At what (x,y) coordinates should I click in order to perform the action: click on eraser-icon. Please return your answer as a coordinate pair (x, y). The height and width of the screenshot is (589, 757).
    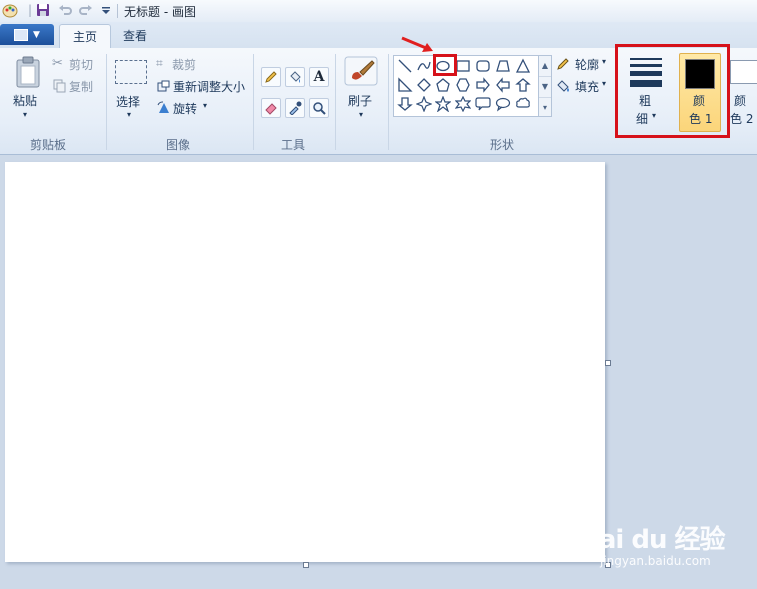
    Looking at the image, I should click on (271, 109).